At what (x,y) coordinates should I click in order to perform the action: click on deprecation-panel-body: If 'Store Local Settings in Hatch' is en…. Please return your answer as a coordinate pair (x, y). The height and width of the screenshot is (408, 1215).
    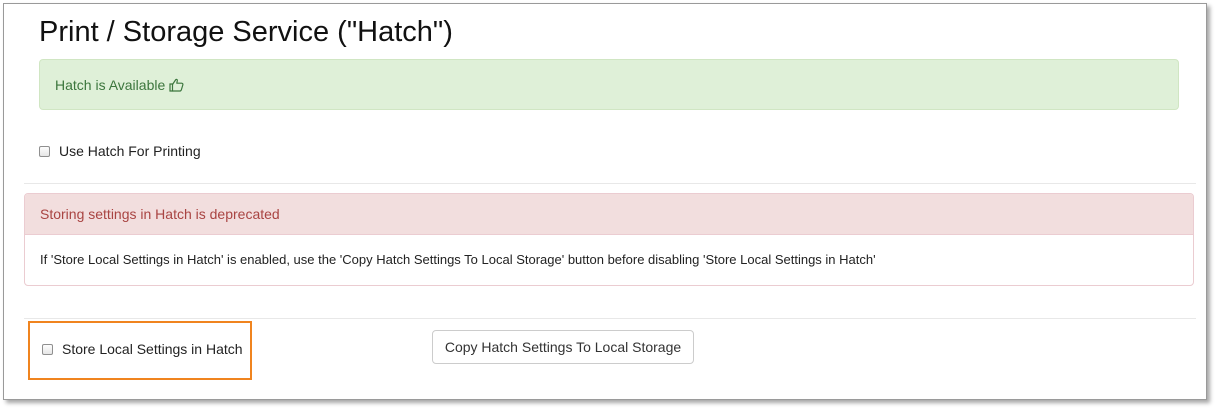
    Looking at the image, I should click on (458, 259).